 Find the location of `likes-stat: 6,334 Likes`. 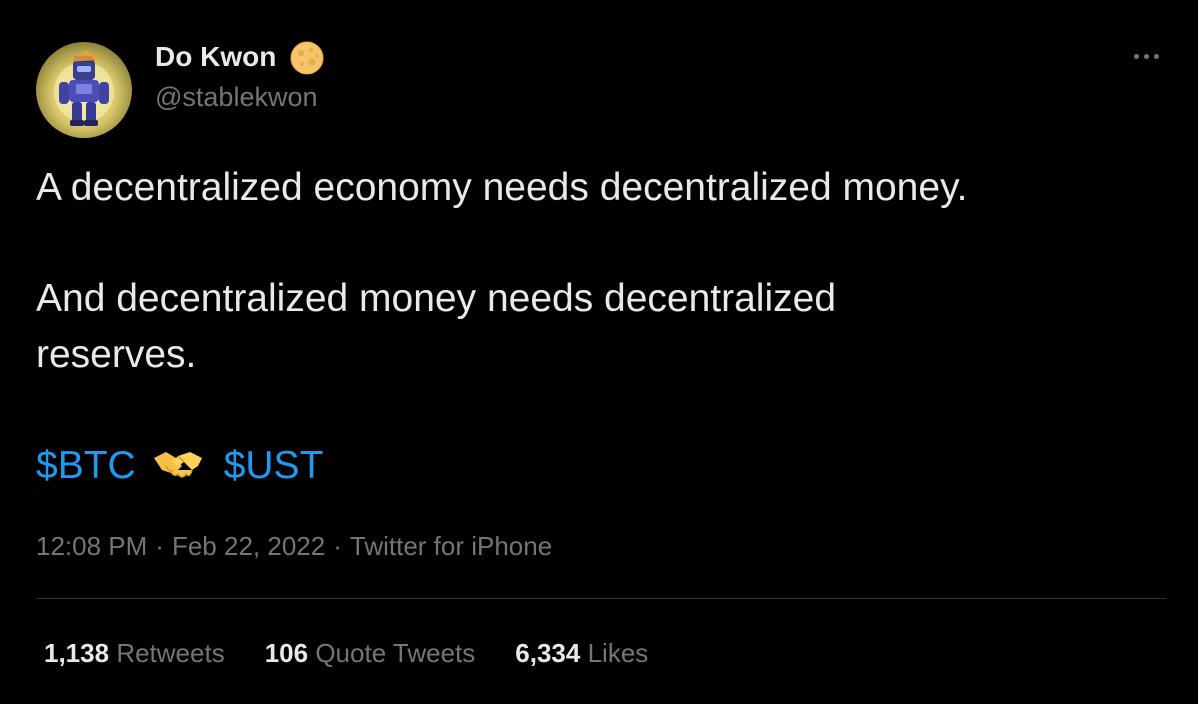

likes-stat: 6,334 Likes is located at coordinates (581, 653).